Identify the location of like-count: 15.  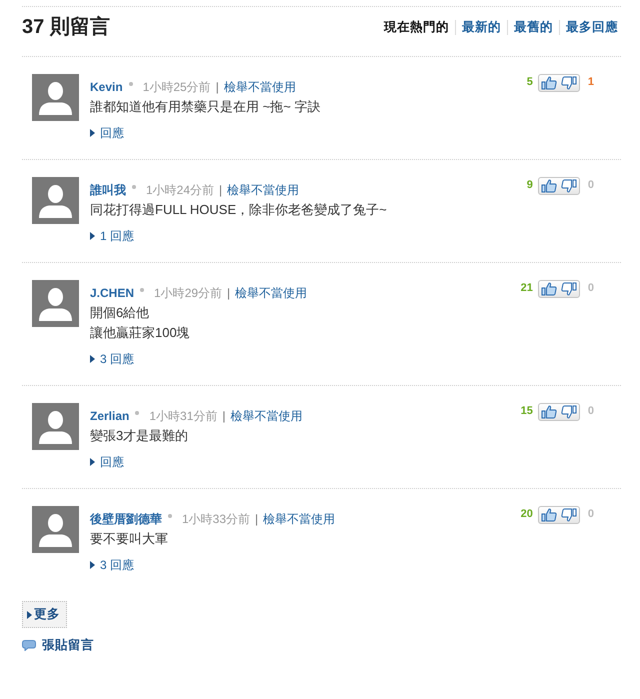
(526, 411).